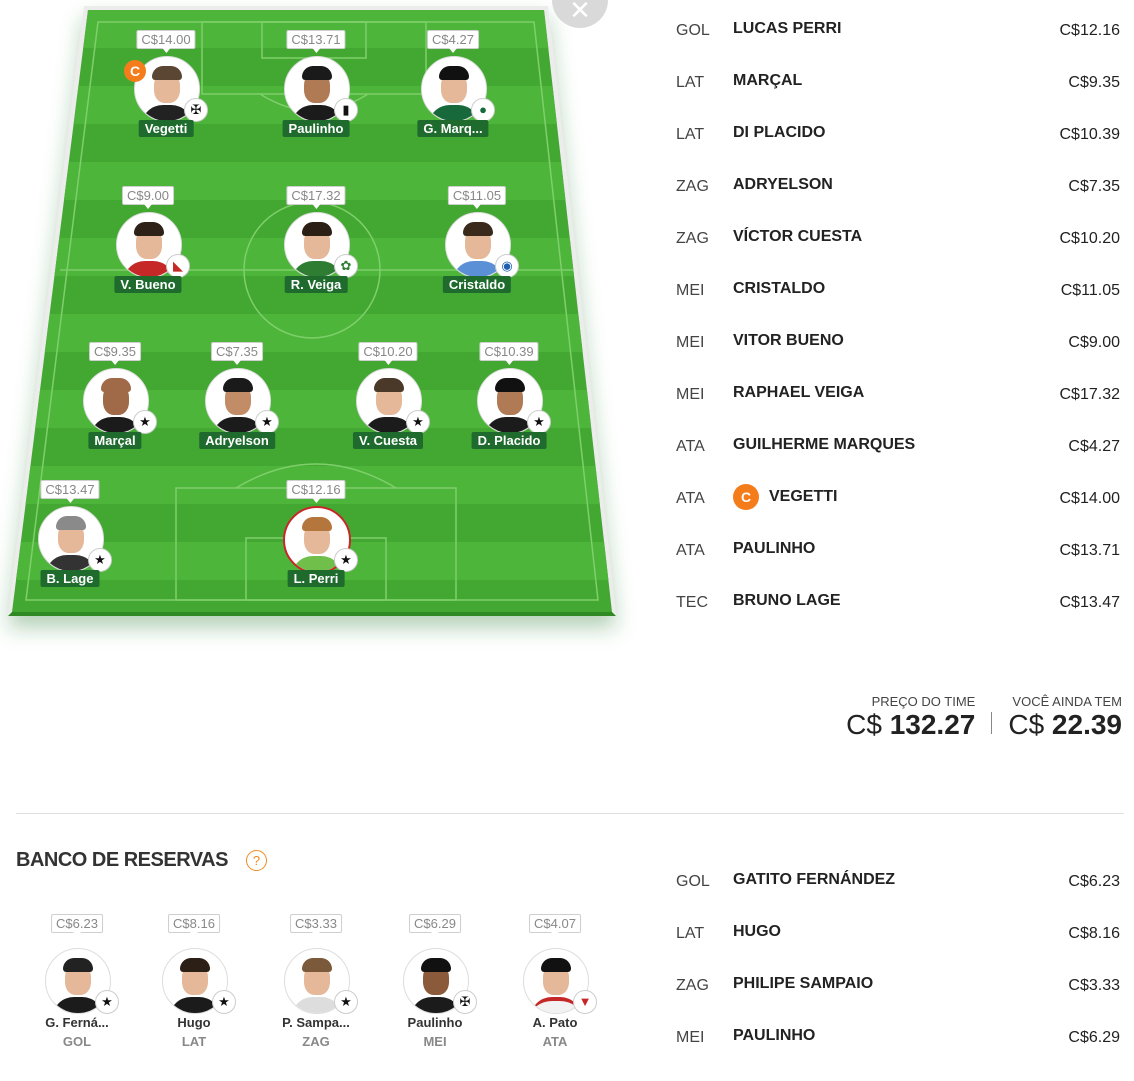 This screenshot has width=1134, height=1081. I want to click on lineup-row: LAT DI PLACIDO C$10.39, so click(900, 151).